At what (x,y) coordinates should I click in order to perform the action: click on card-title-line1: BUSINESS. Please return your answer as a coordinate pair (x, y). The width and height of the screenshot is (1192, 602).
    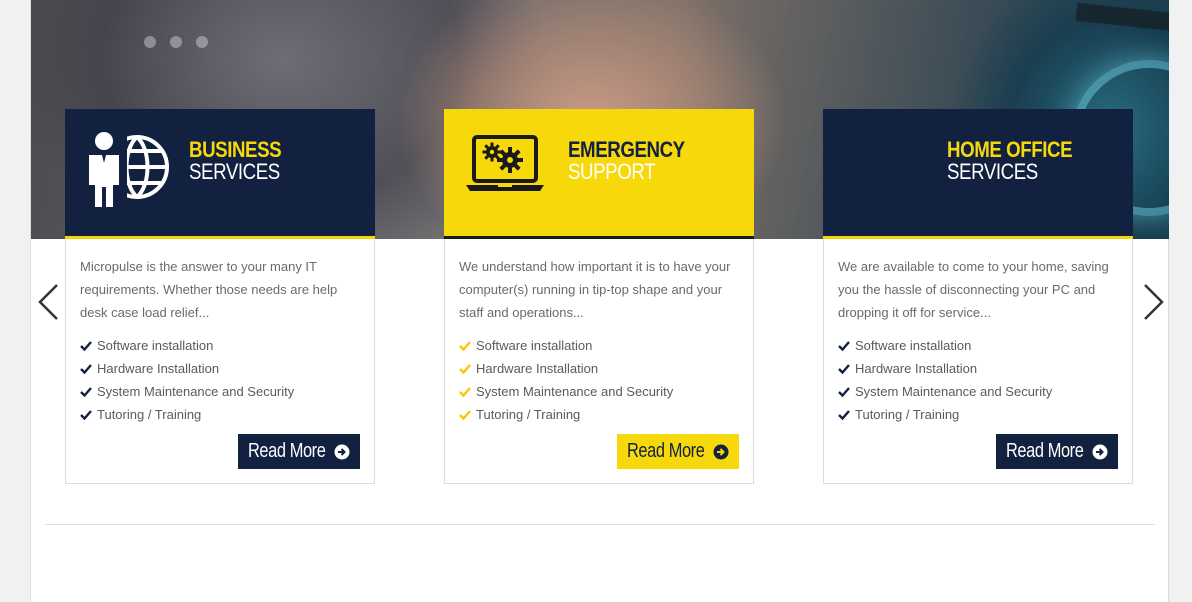
    Looking at the image, I should click on (235, 149).